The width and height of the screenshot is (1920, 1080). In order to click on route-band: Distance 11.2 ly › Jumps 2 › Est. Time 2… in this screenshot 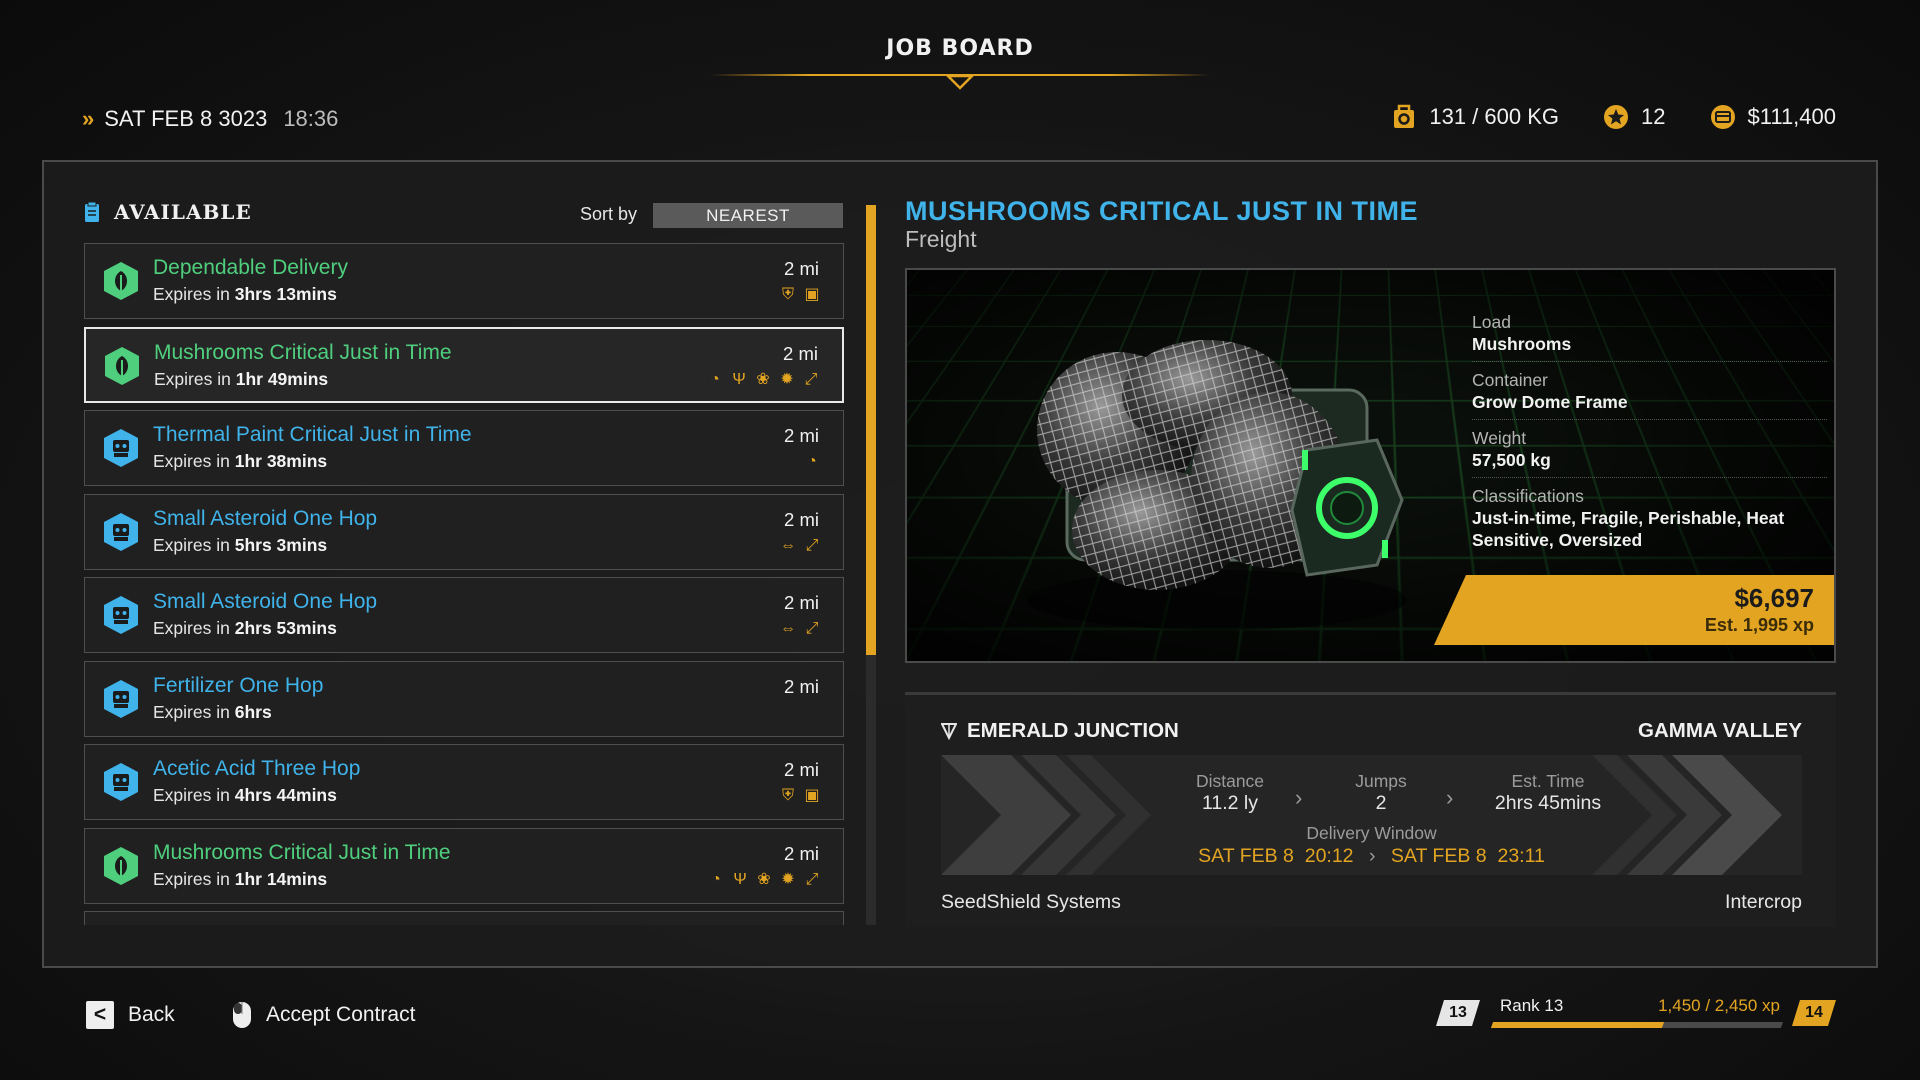, I will do `click(1371, 815)`.